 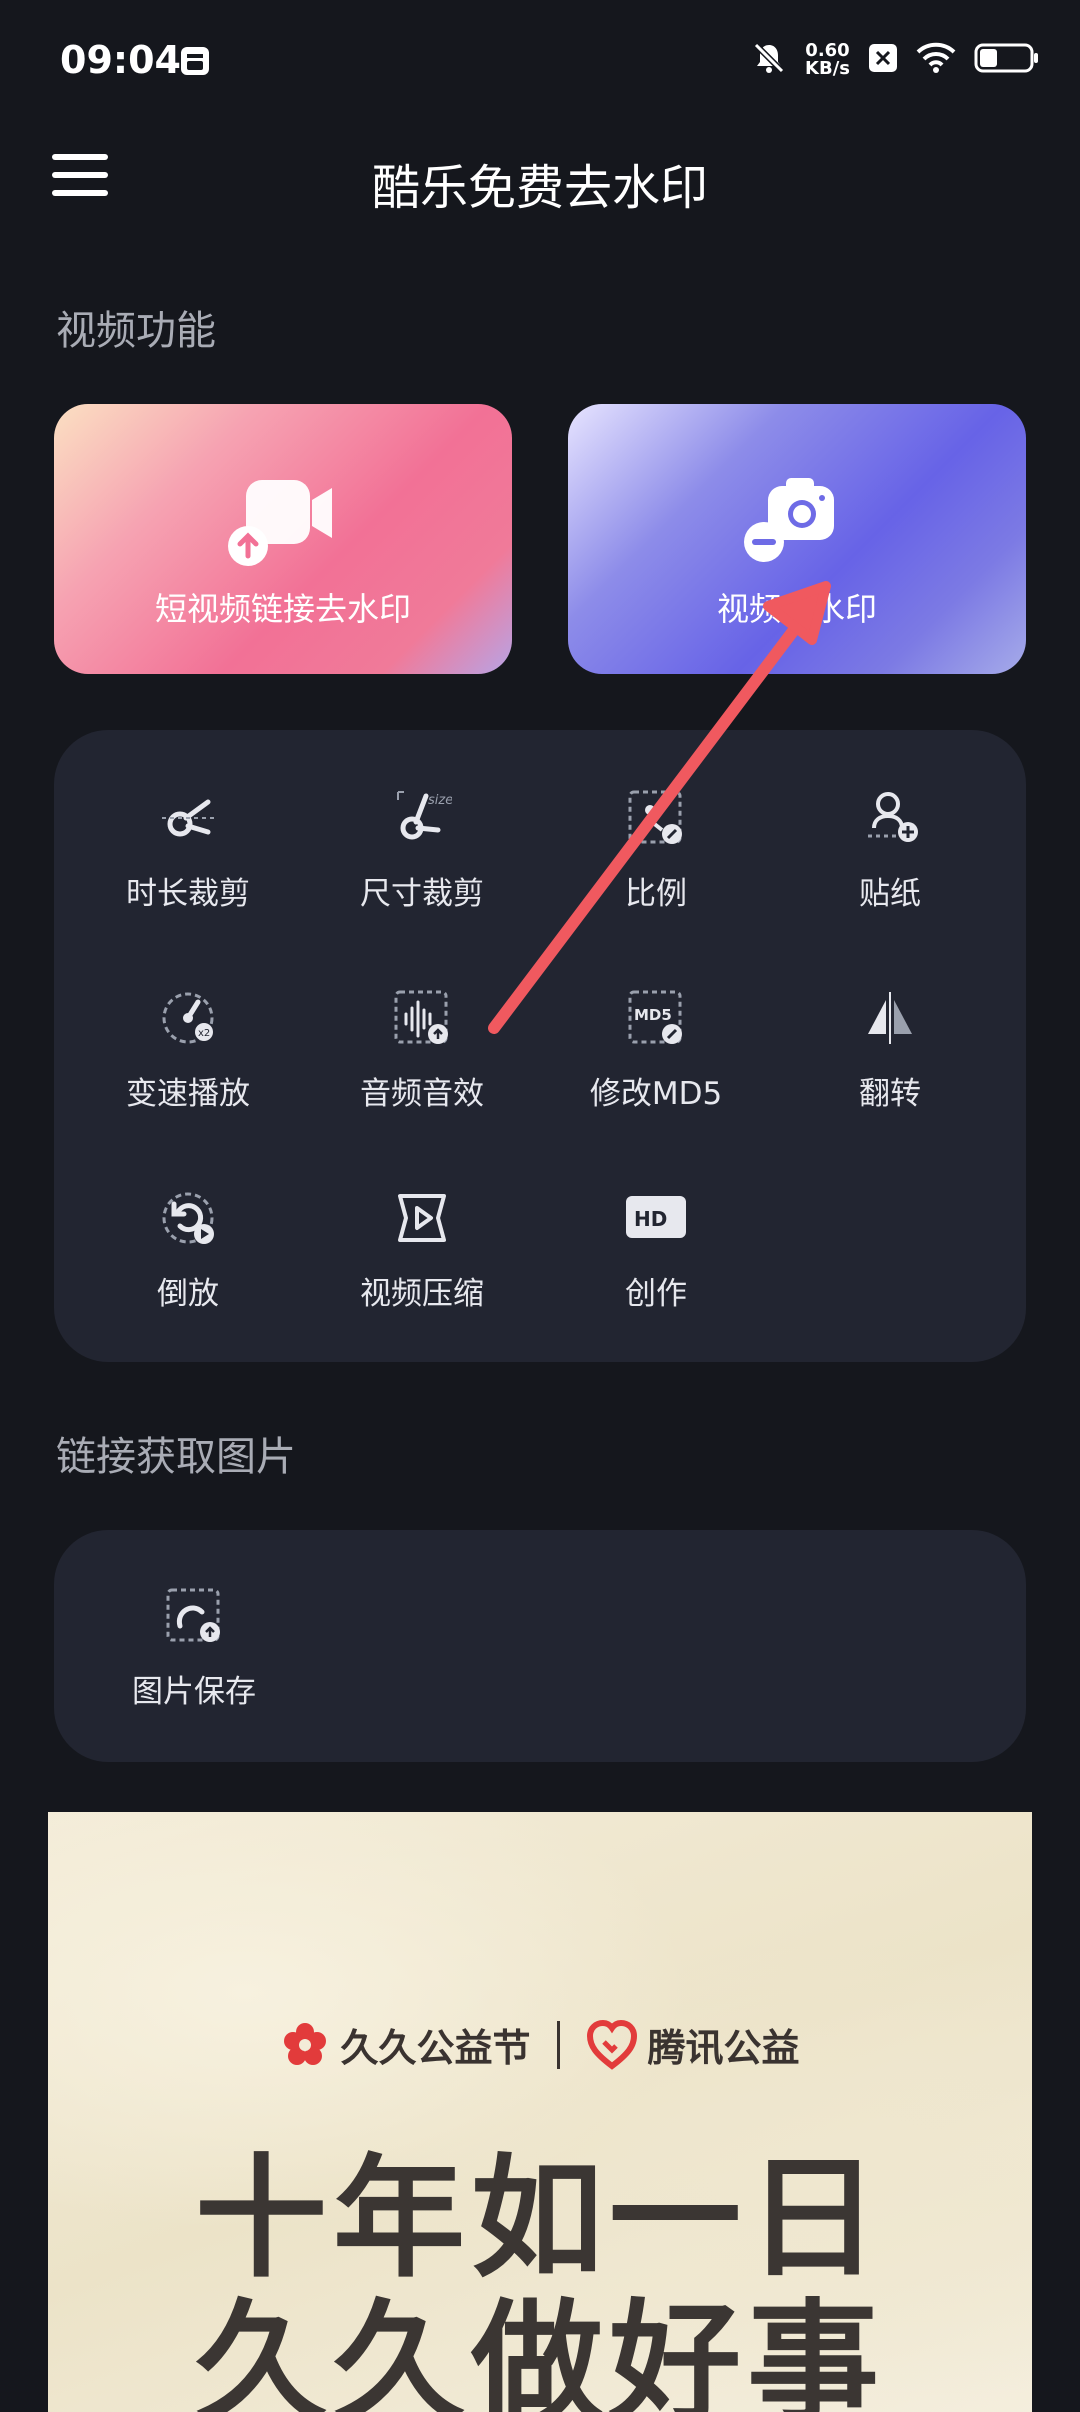 I want to click on svg-text: MD5, so click(x=653, y=1015).